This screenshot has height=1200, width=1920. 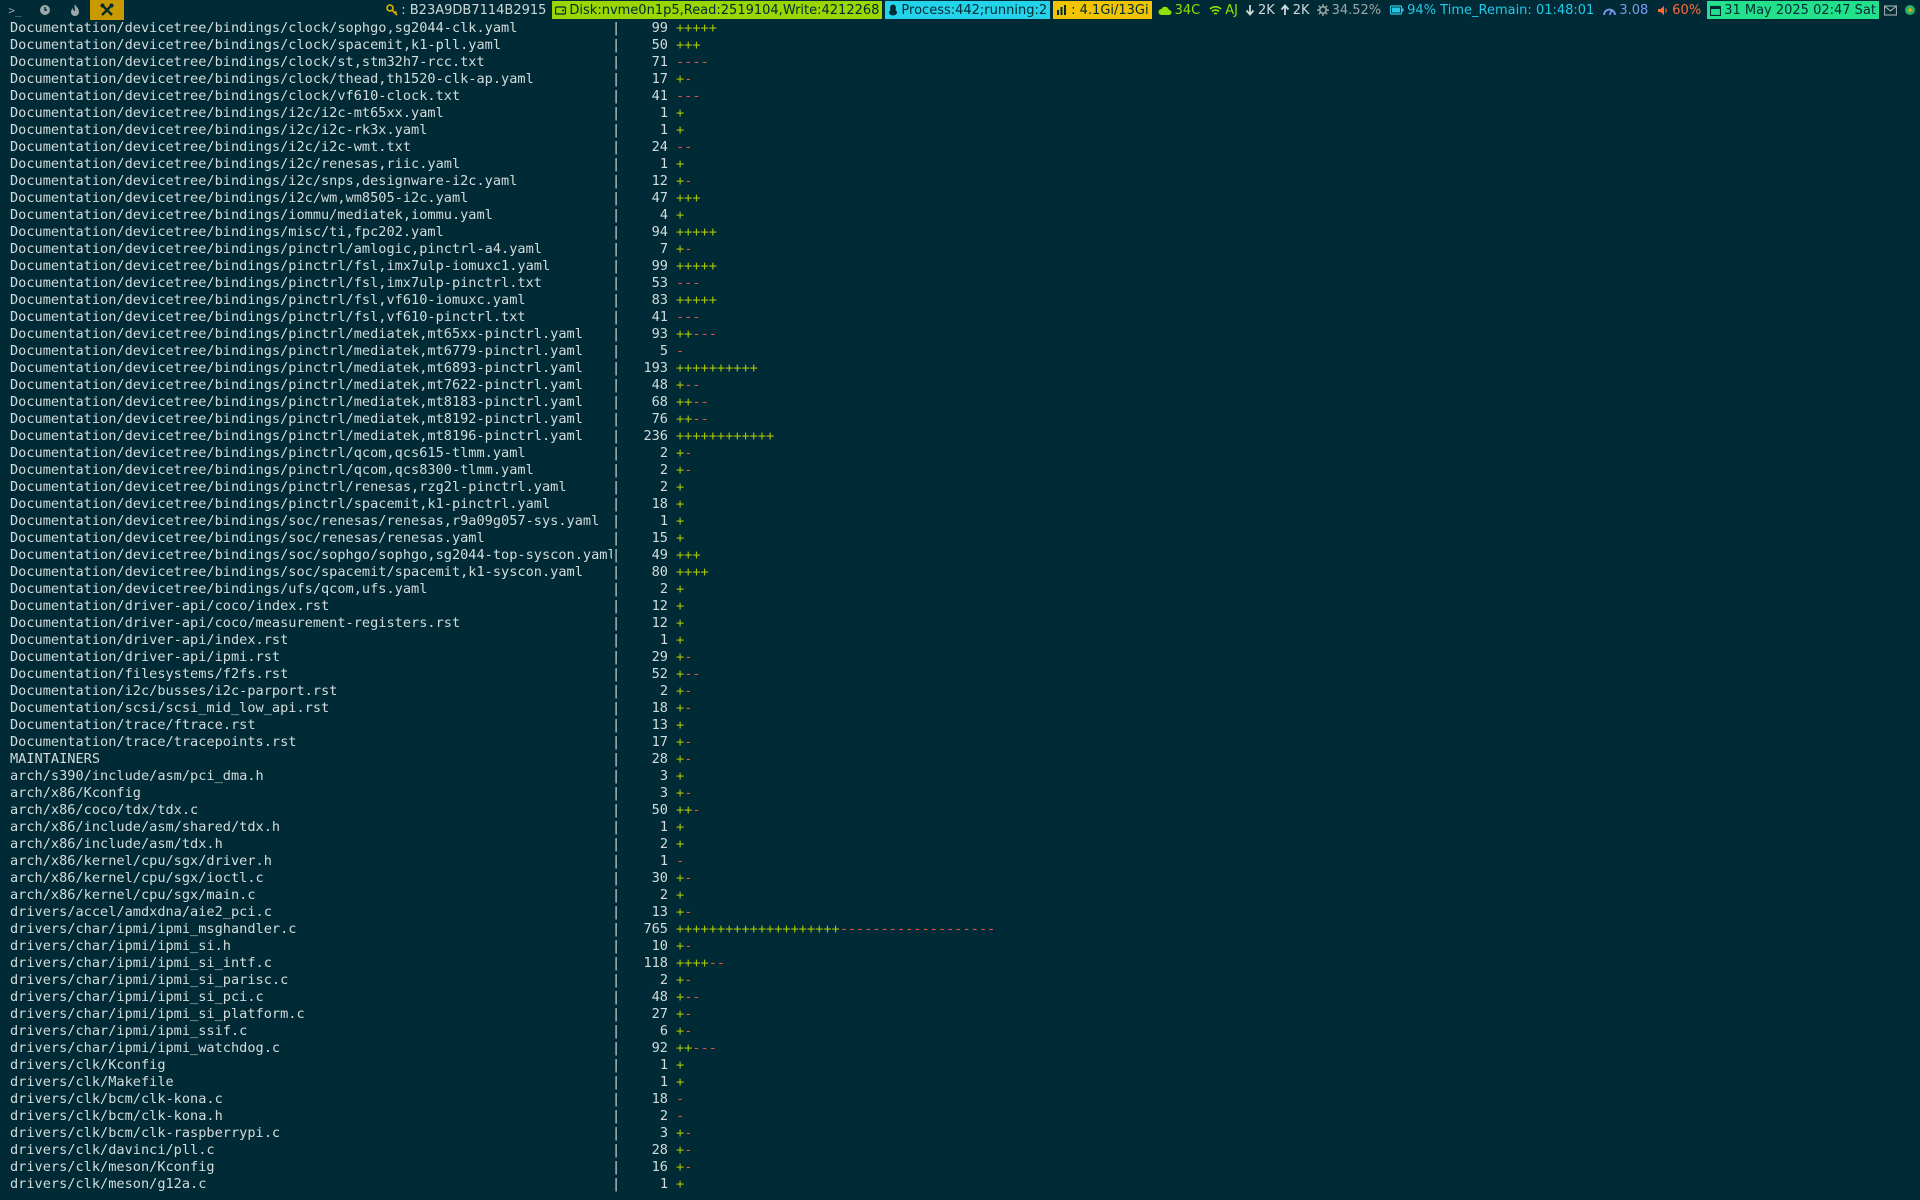 I want to click on file-path: drivers/clk/Kconfig, so click(x=88, y=1065).